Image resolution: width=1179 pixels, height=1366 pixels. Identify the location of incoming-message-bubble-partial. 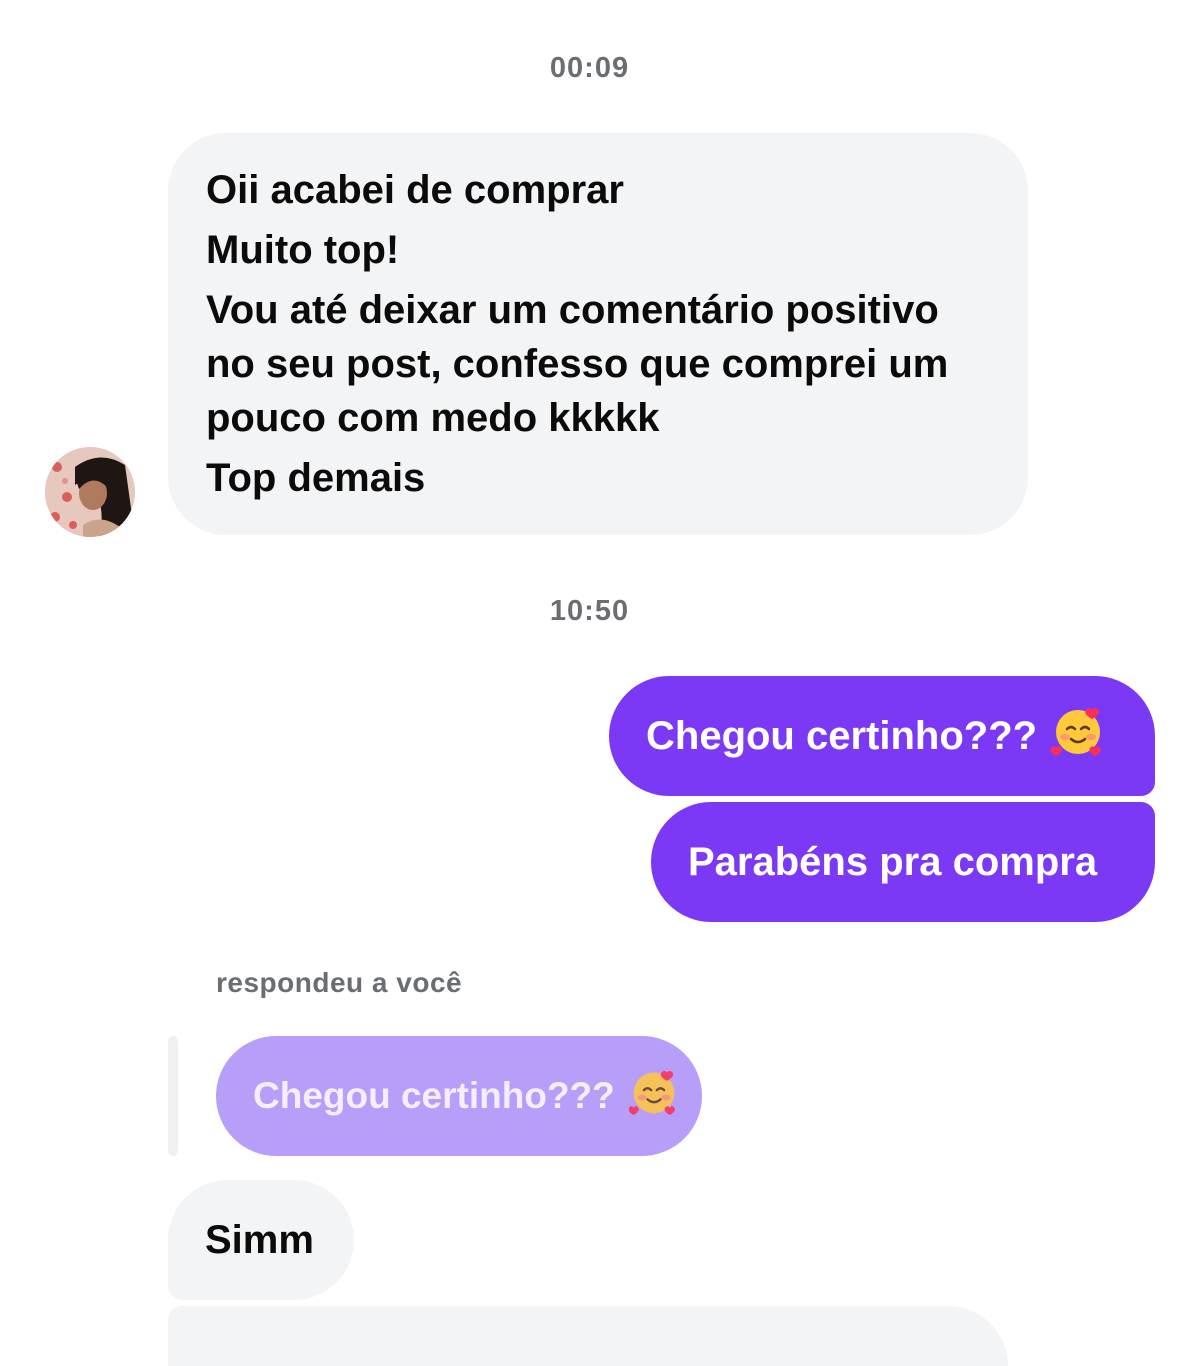
(588, 1336).